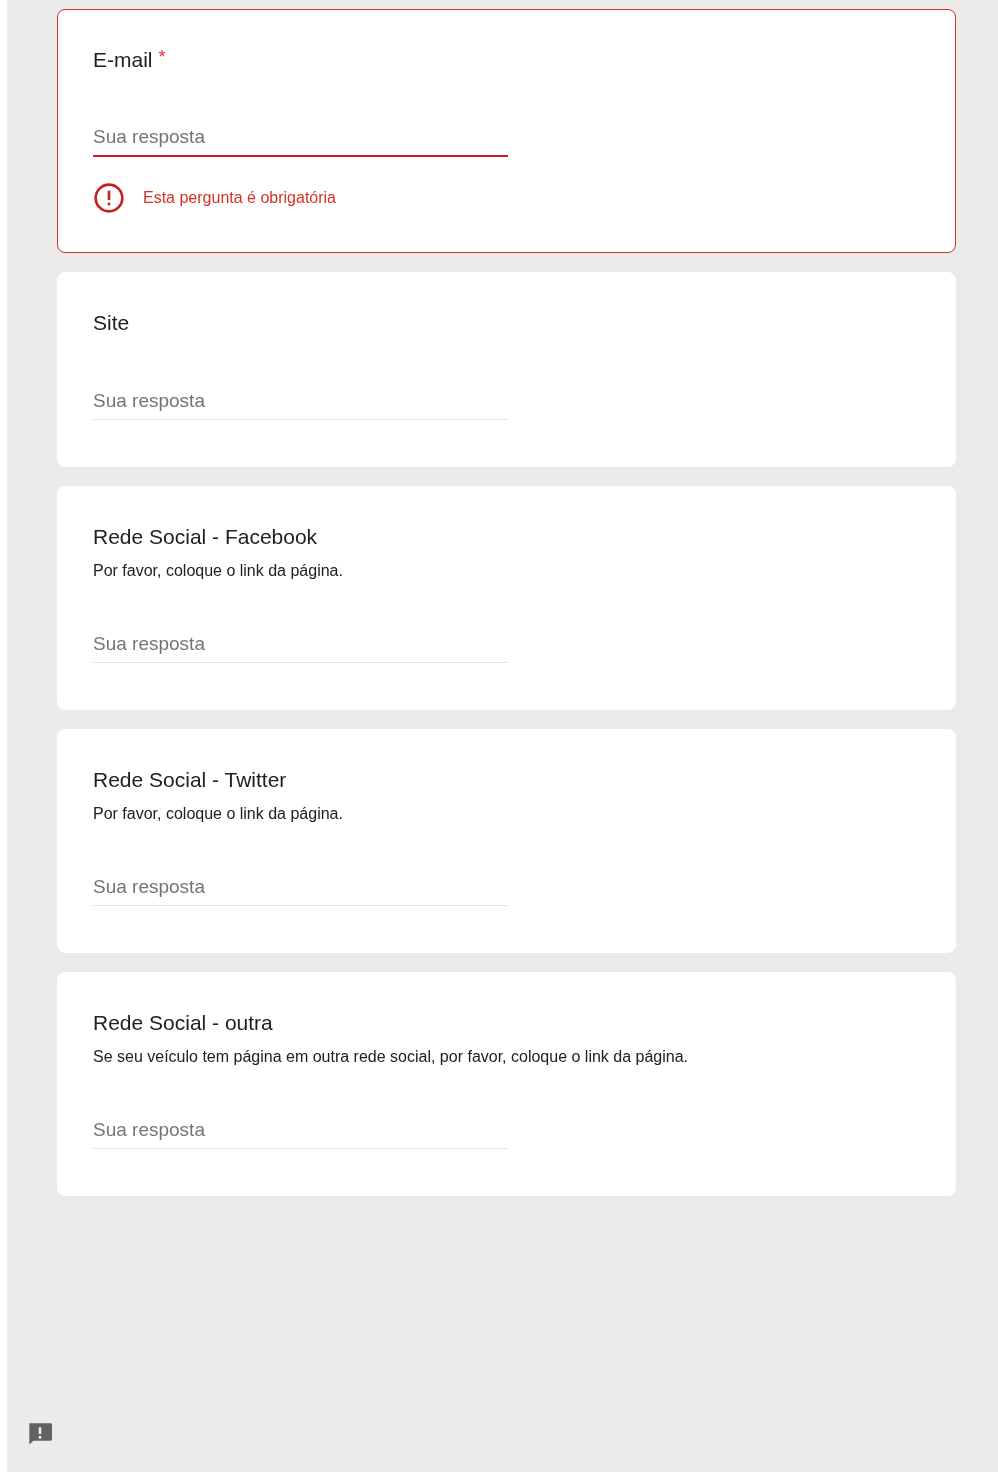  What do you see at coordinates (391, 1057) in the screenshot?
I see `question-description: Se seu veículo tem página em outra rede social, por favor, coloque o link da página.` at bounding box center [391, 1057].